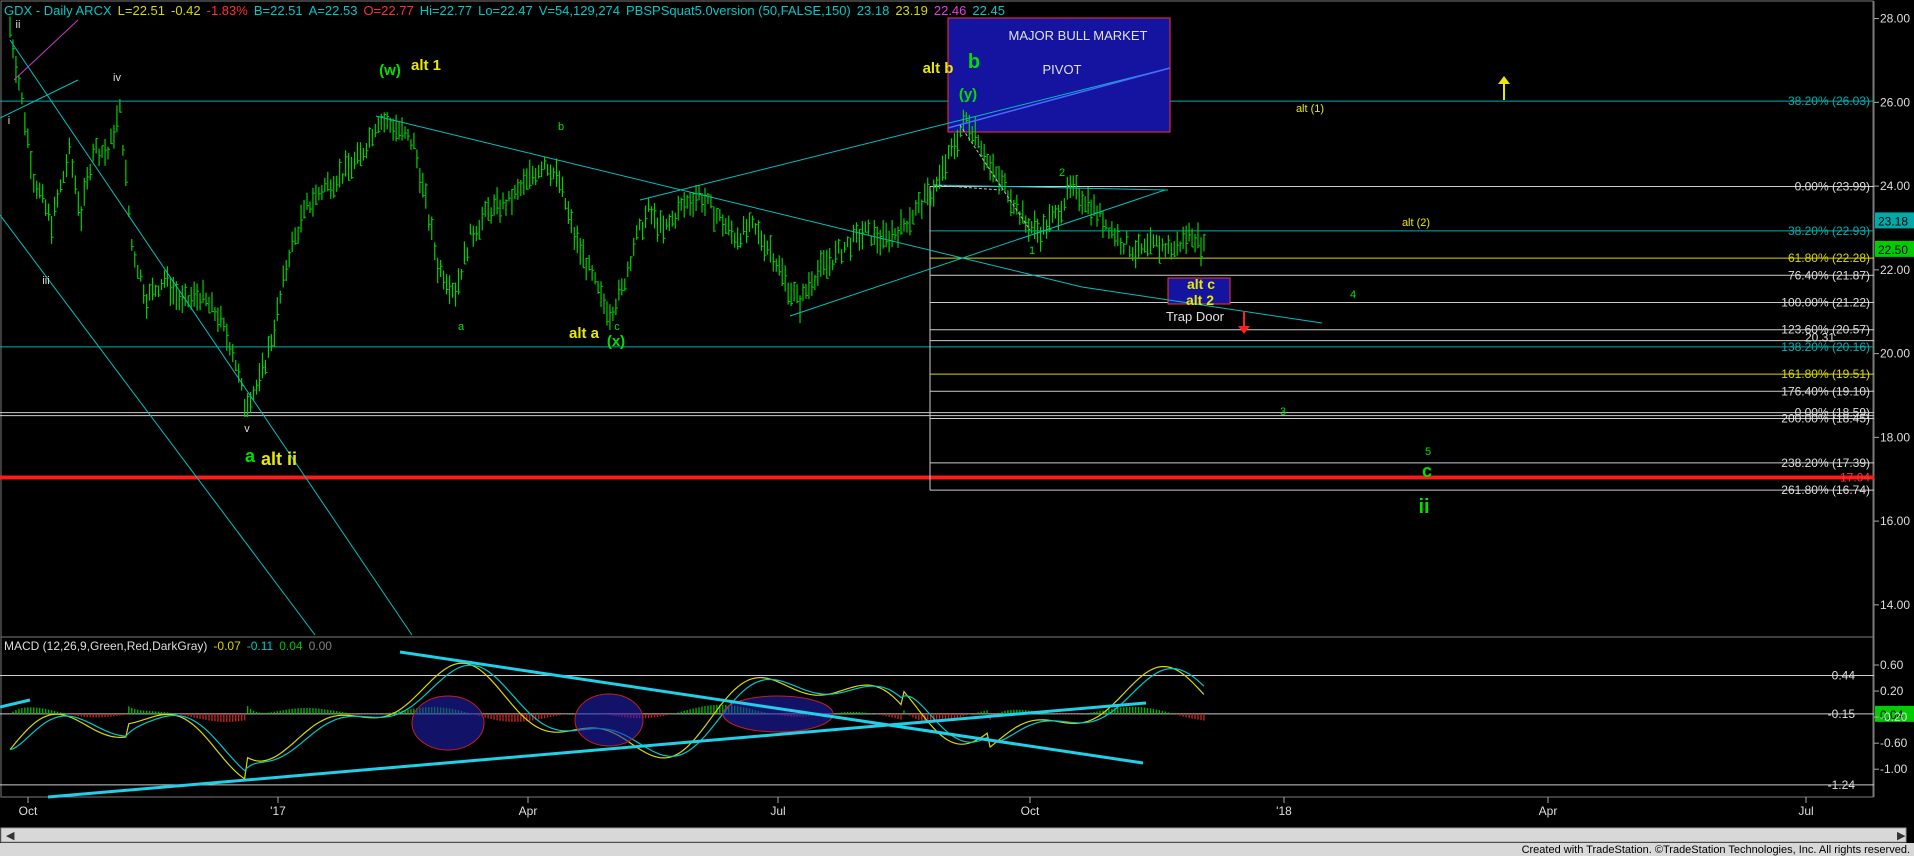 This screenshot has height=856, width=1914. I want to click on header-field: 23.19, so click(911, 10).